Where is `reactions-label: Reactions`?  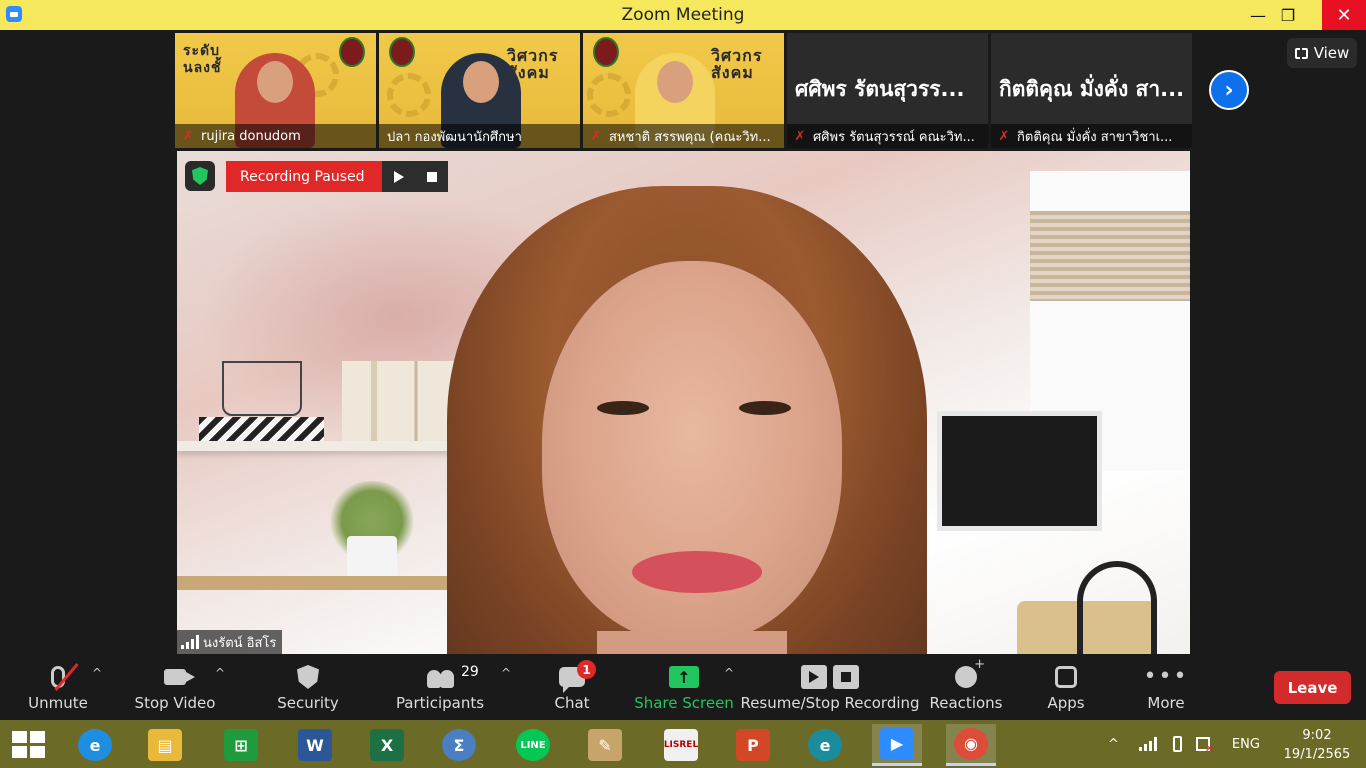 reactions-label: Reactions is located at coordinates (966, 703).